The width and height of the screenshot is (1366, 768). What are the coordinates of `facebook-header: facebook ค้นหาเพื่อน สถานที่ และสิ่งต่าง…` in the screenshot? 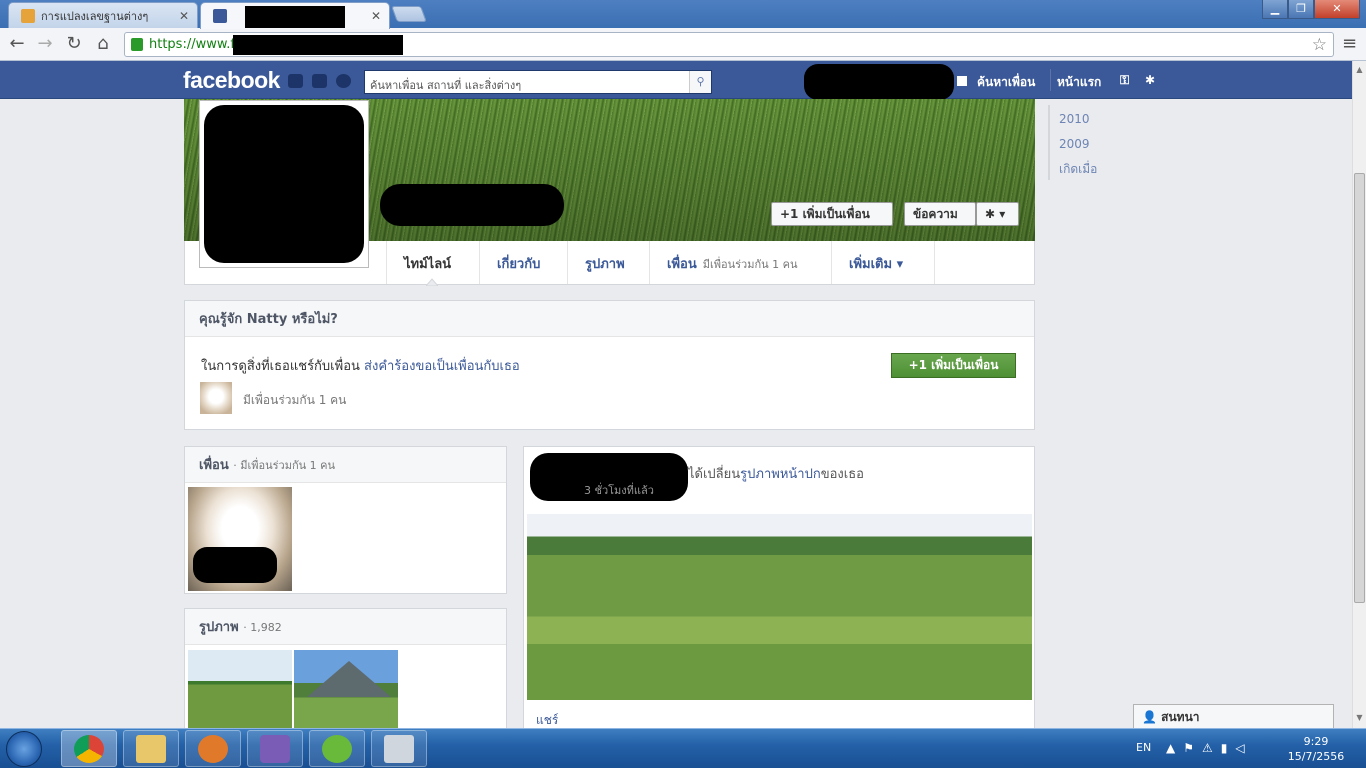 It's located at (676, 80).